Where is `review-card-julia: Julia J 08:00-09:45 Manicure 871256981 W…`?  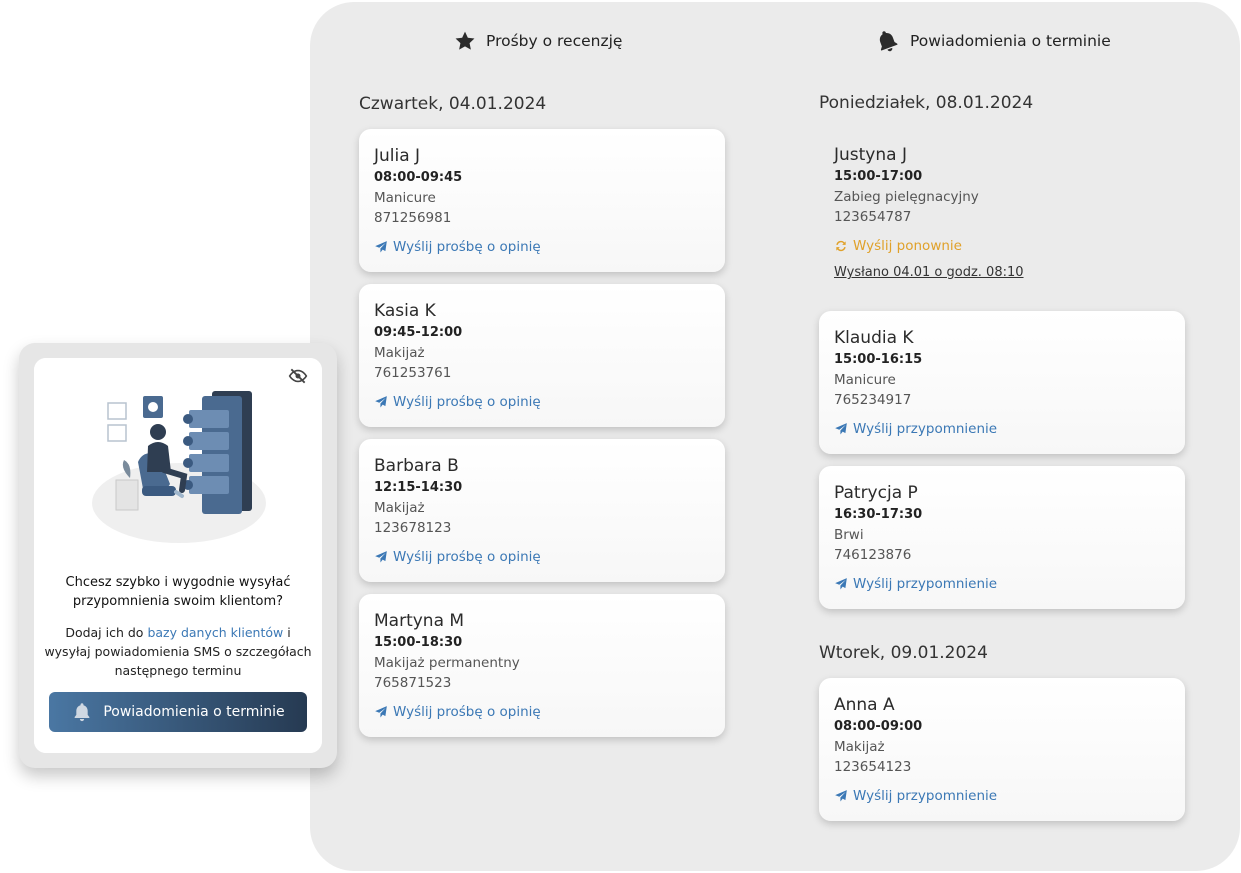
review-card-julia: Julia J 08:00-09:45 Manicure 871256981 W… is located at coordinates (542, 200).